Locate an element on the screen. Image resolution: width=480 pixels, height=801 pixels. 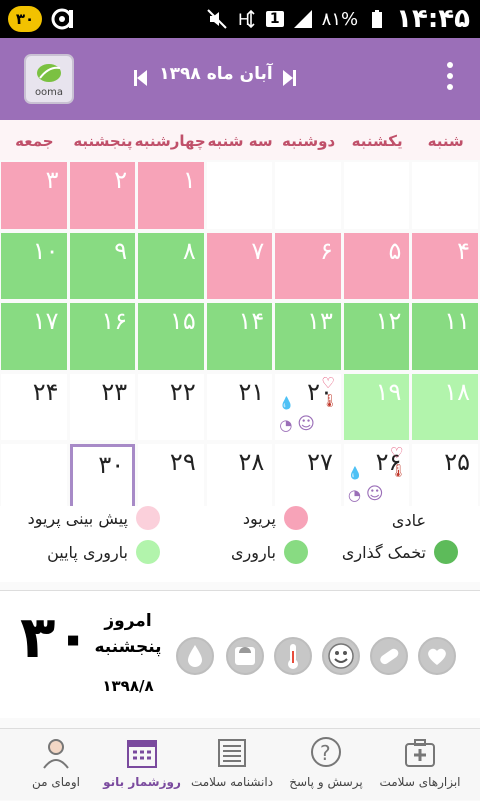
legend-fertile-swatch is located at coordinates (296, 552).